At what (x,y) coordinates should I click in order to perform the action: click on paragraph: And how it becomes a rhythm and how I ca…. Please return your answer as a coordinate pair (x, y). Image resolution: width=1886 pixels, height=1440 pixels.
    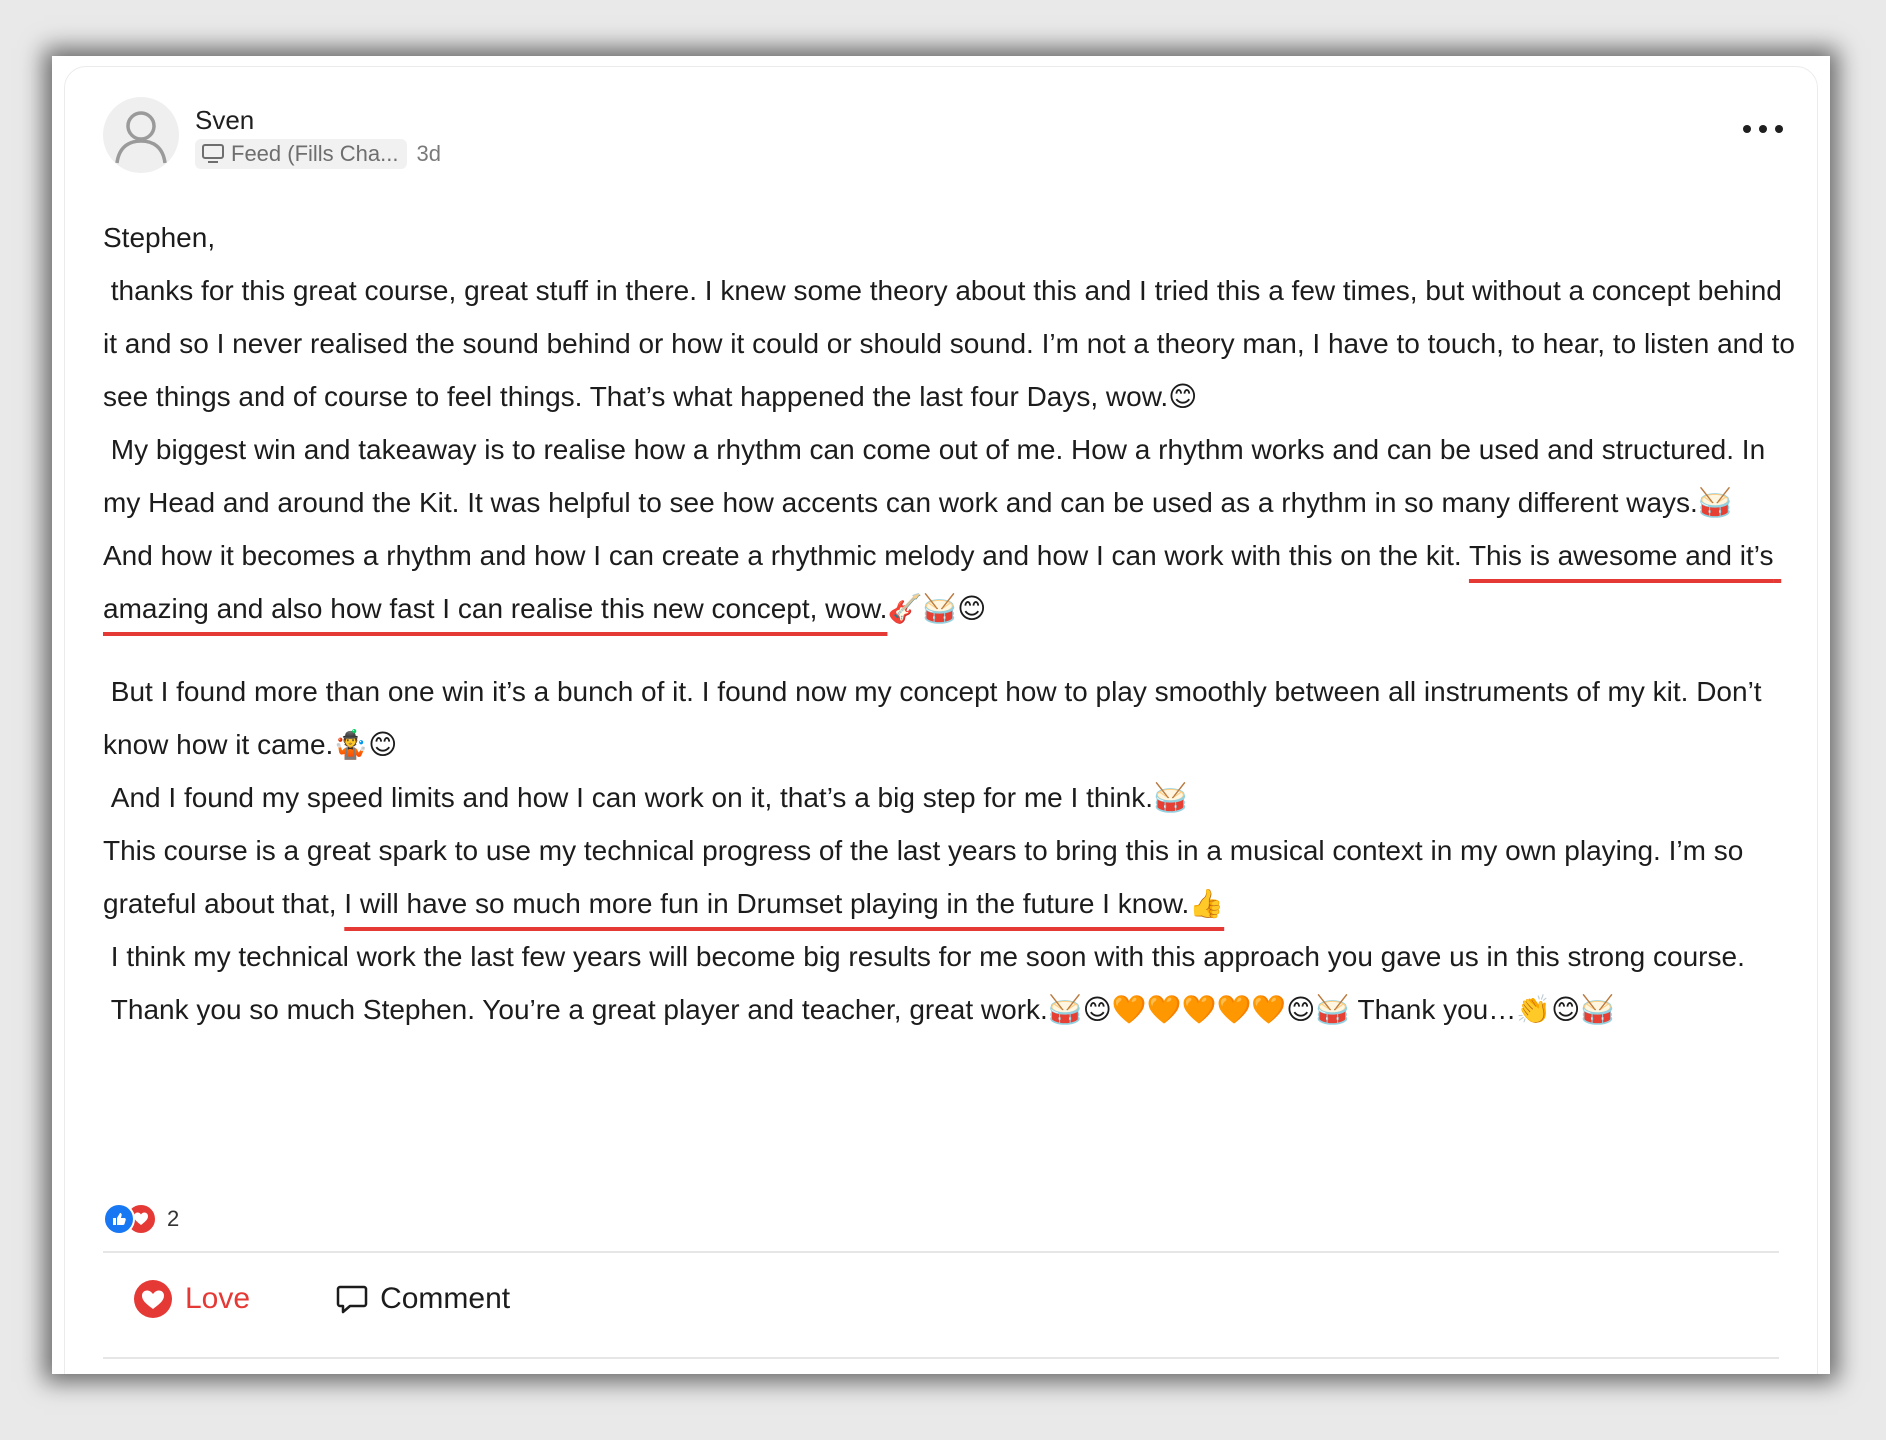
    Looking at the image, I should click on (953, 582).